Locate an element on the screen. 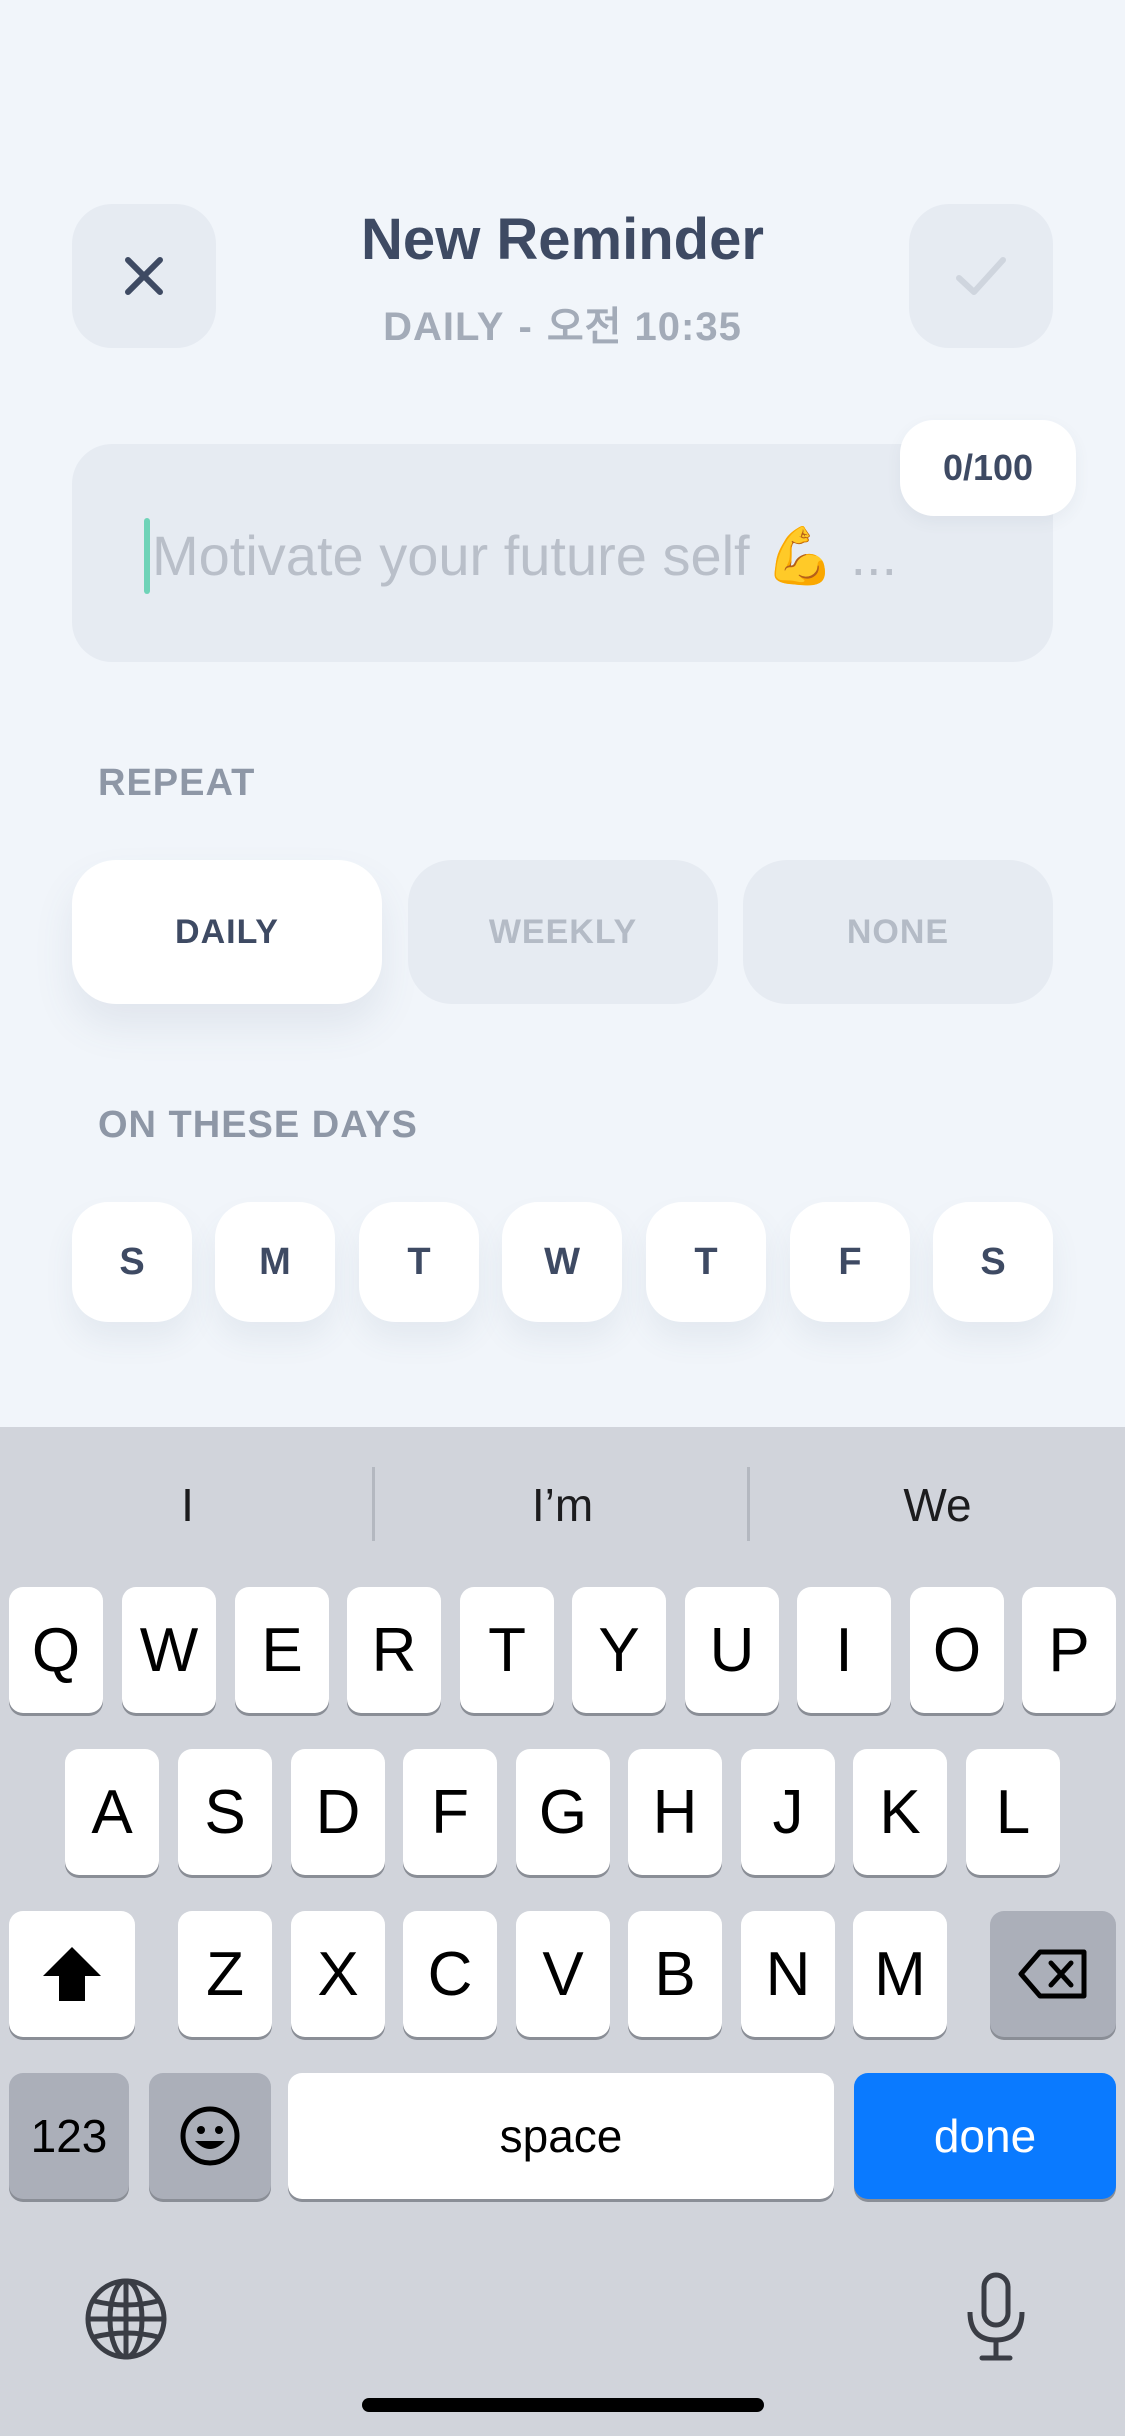 The width and height of the screenshot is (1125, 2436). suggestion-1: I is located at coordinates (187, 1504).